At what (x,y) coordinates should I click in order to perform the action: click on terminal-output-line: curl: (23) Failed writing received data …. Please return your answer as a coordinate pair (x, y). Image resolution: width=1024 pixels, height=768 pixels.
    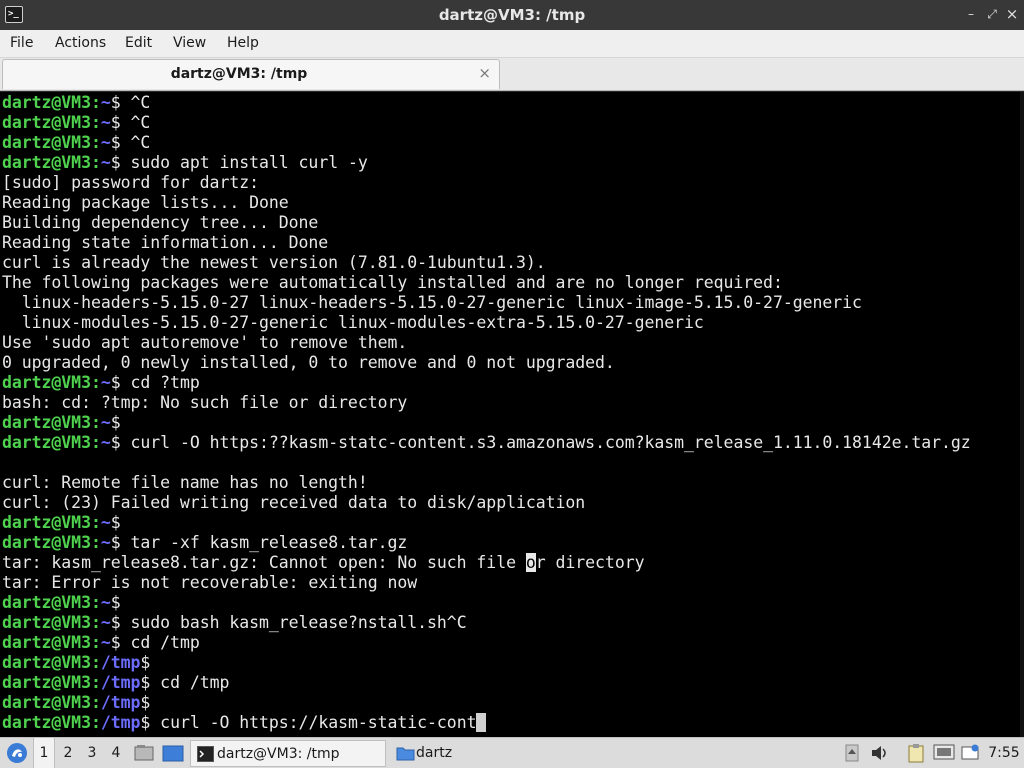
    Looking at the image, I should click on (294, 502).